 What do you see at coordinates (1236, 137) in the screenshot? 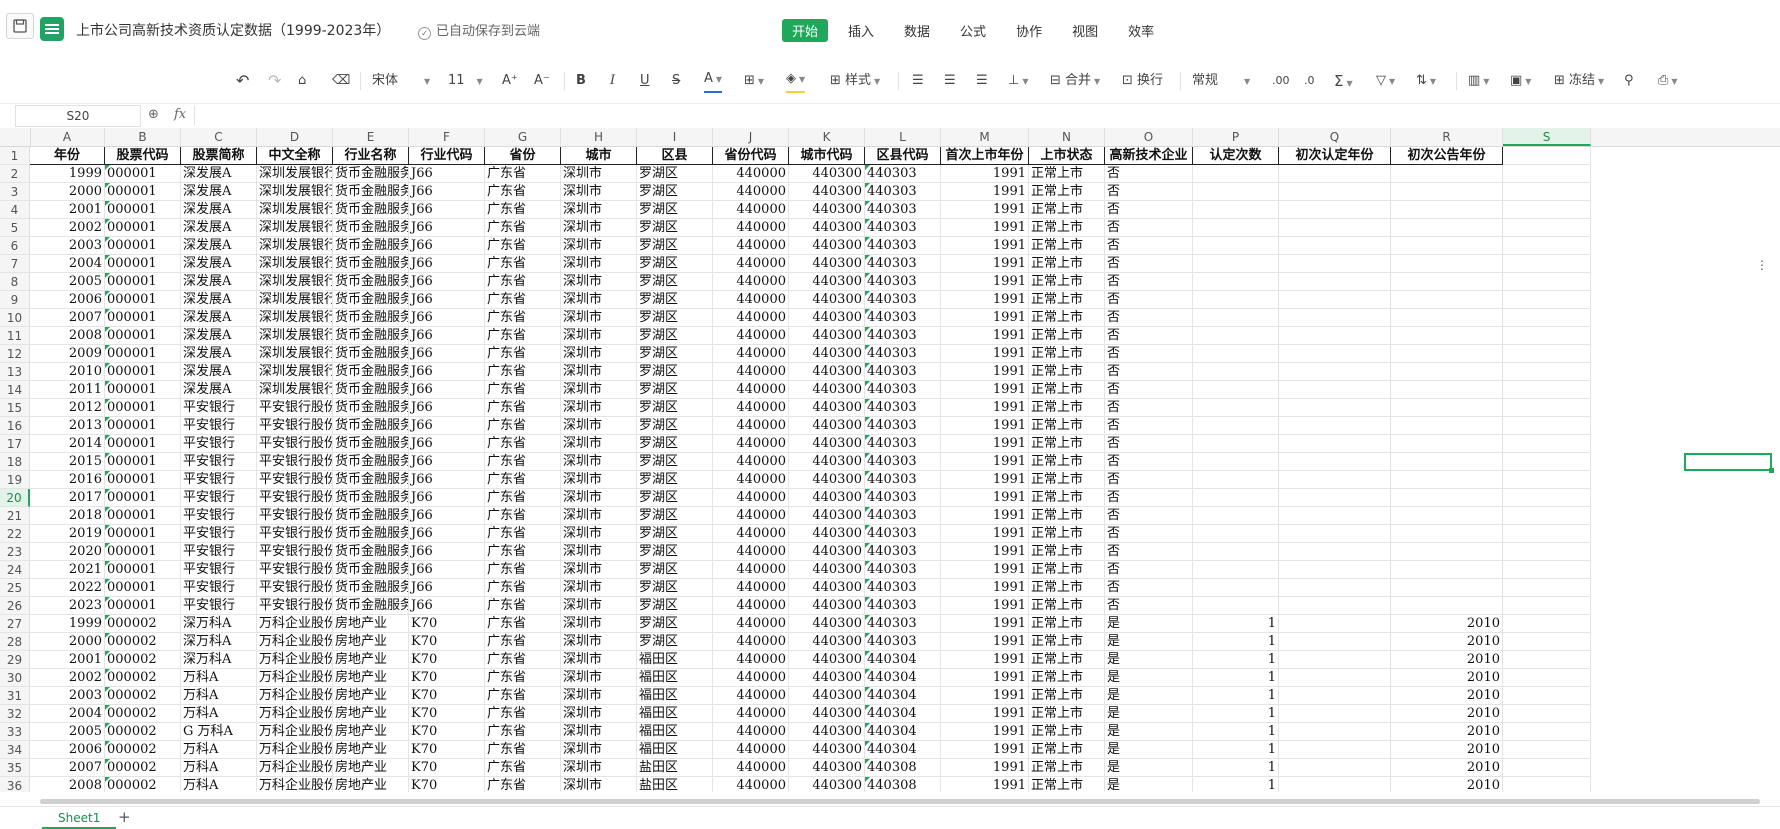
I see `column-header-p: P` at bounding box center [1236, 137].